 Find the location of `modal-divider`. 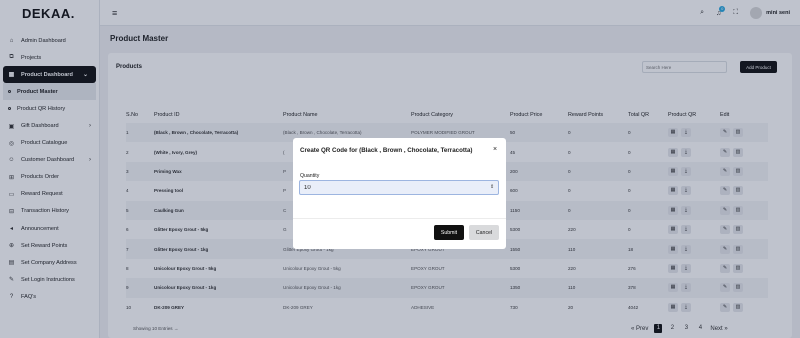

modal-divider is located at coordinates (399, 218).